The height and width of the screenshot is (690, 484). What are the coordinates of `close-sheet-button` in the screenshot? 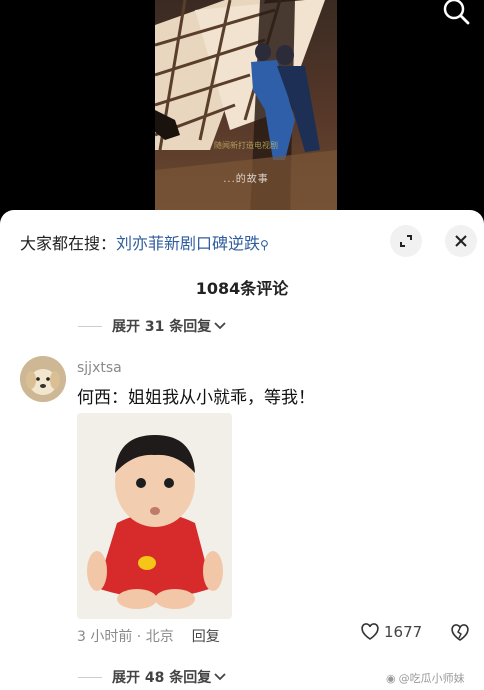 It's located at (461, 241).